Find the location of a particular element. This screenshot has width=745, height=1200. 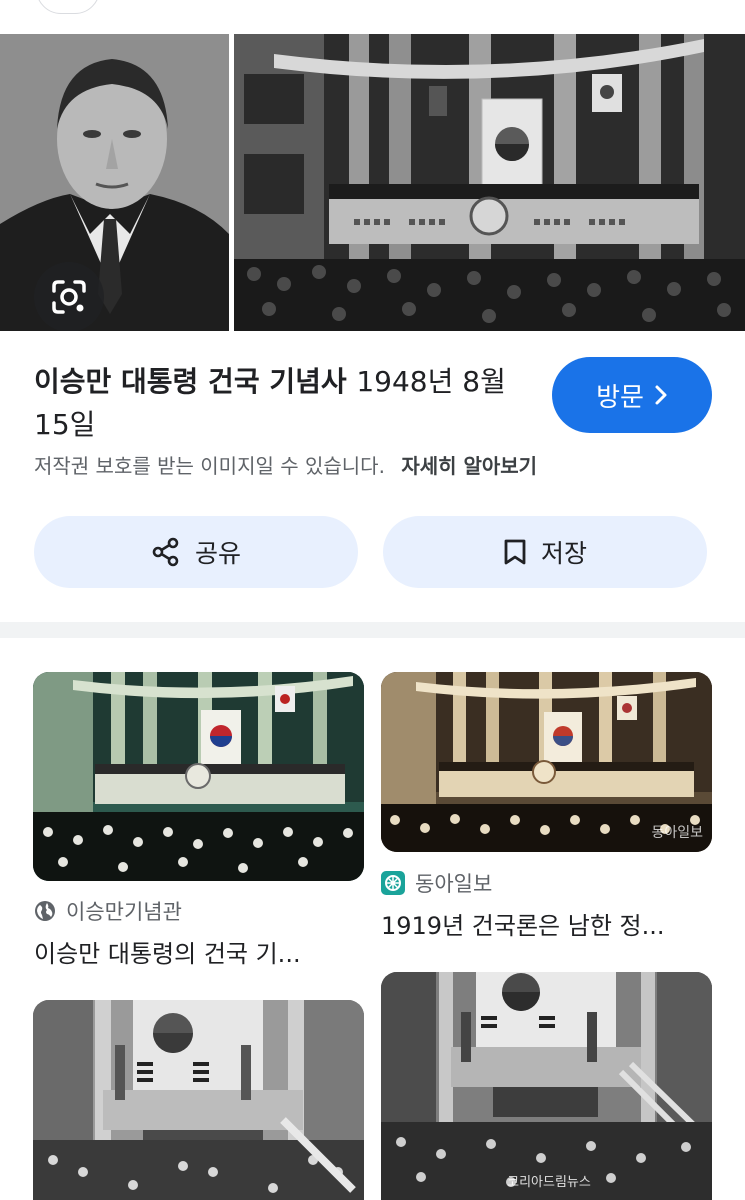

google-lens-icon is located at coordinates (69, 297).